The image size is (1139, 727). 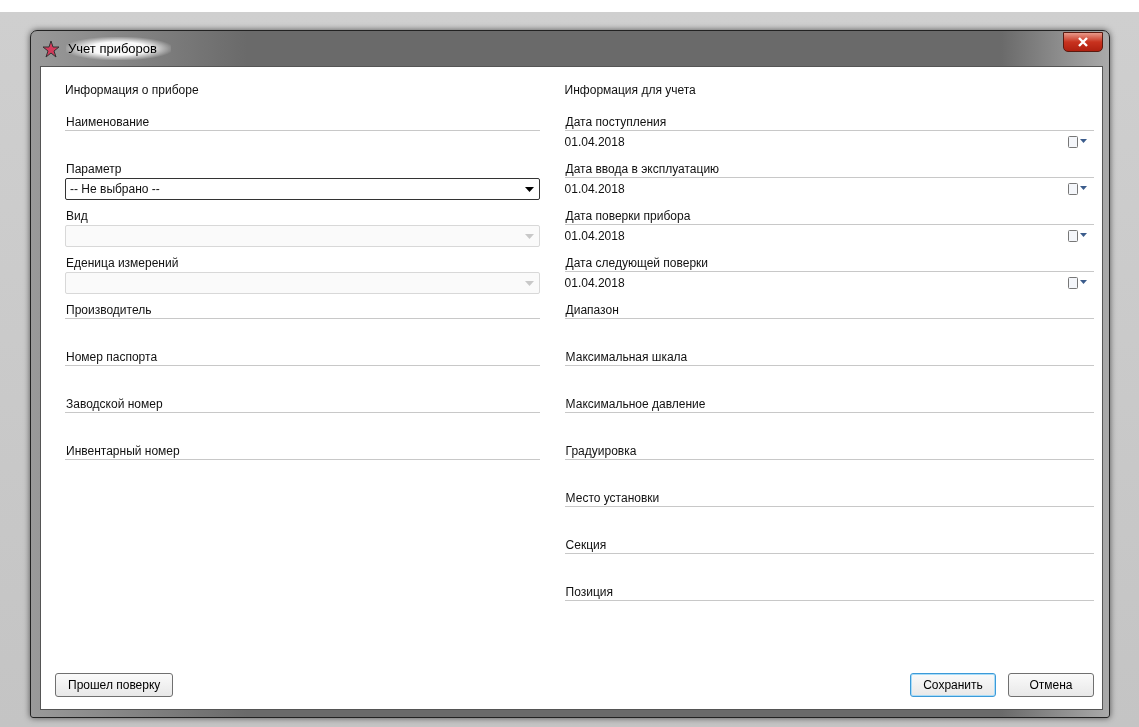 What do you see at coordinates (829, 216) in the screenshot?
I see `field-label: Дата поверки прибора` at bounding box center [829, 216].